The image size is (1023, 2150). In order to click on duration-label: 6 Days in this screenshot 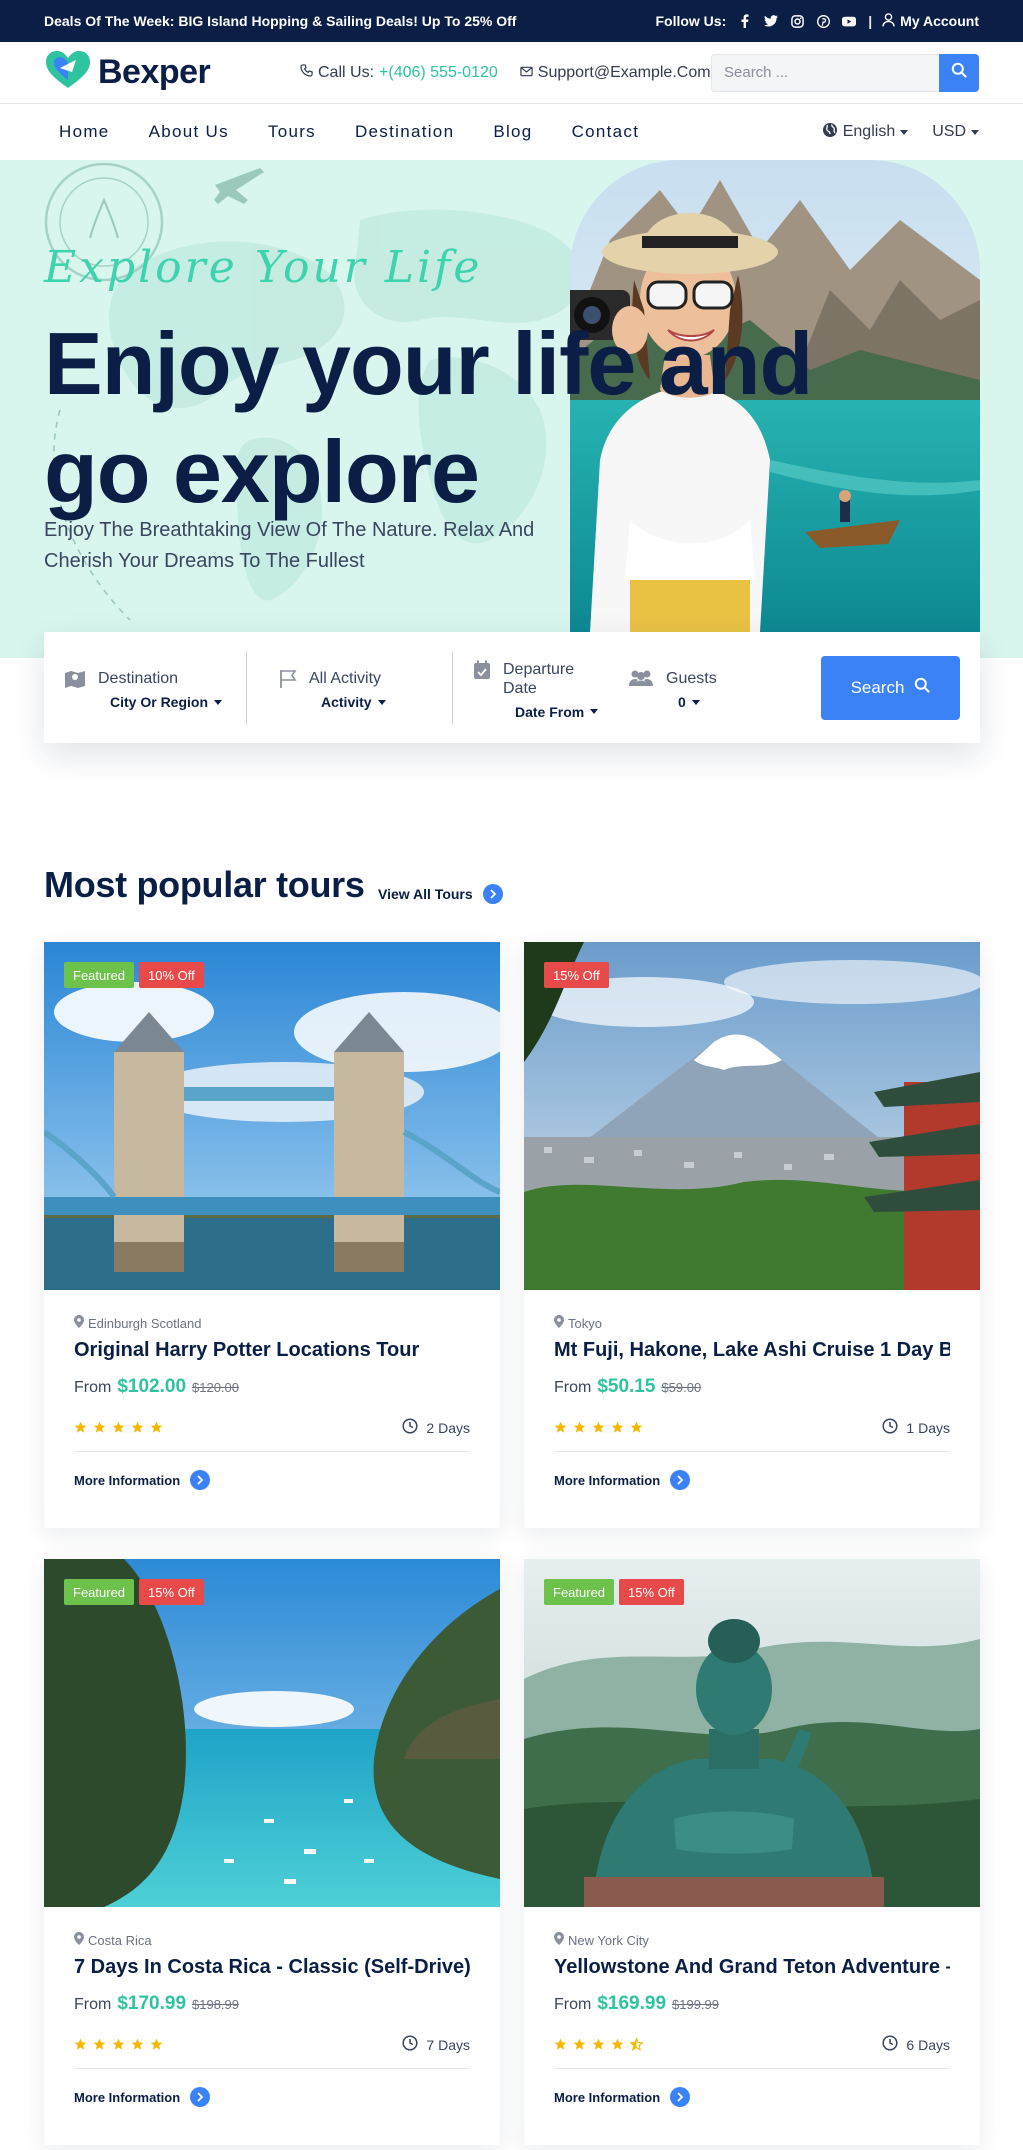, I will do `click(928, 2044)`.